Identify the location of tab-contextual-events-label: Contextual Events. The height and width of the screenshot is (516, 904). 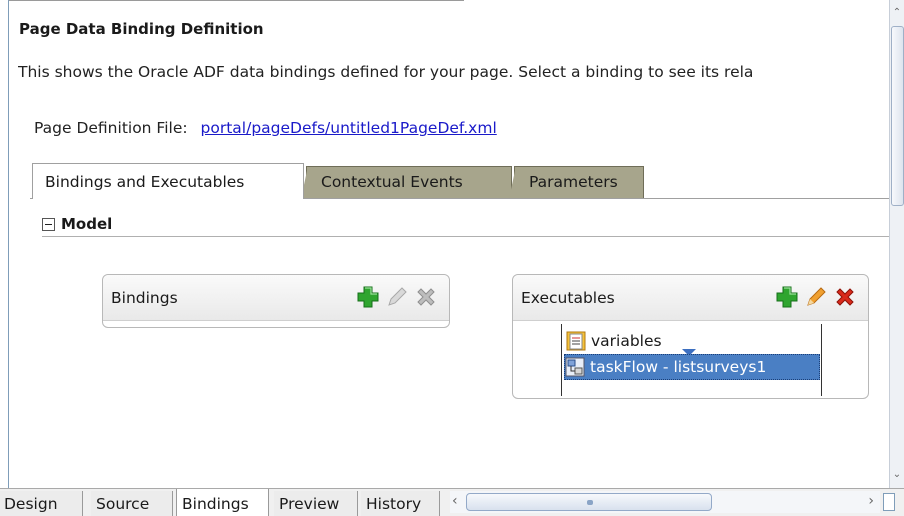
(392, 182).